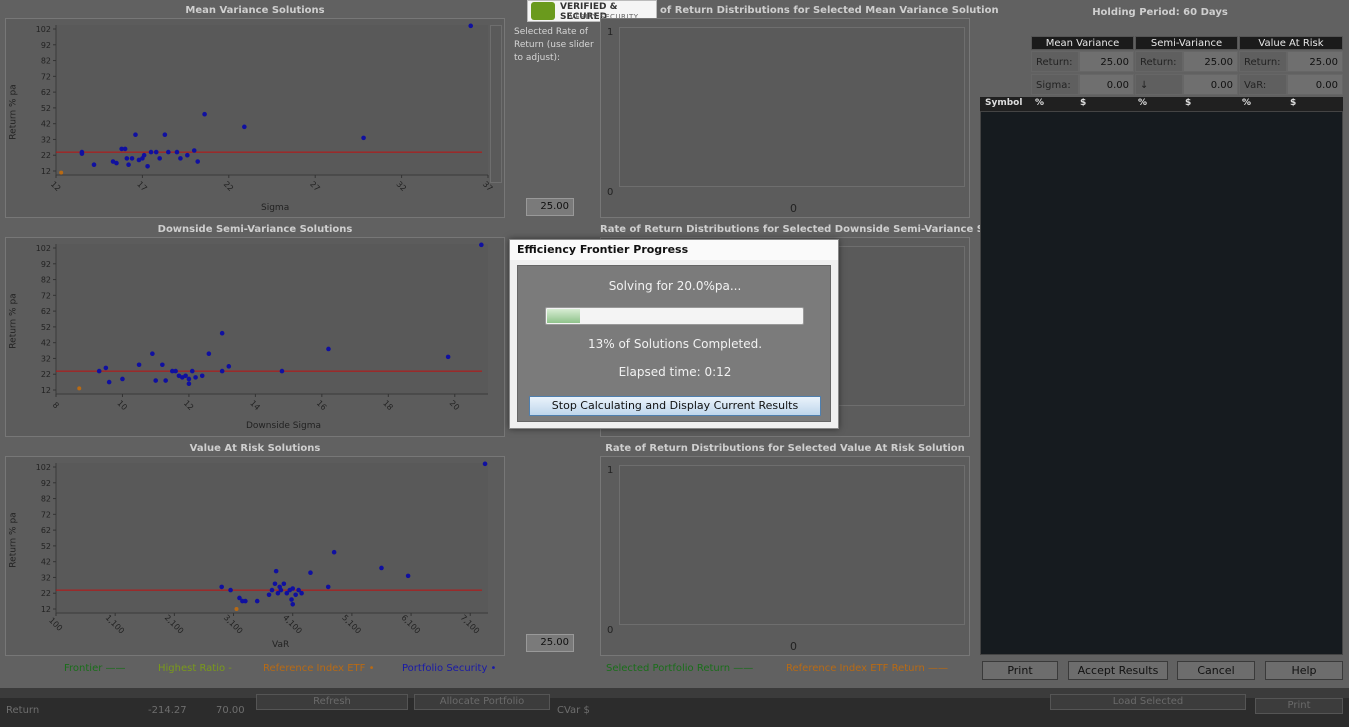 This screenshot has height=727, width=1349. Describe the element at coordinates (543, 11) in the screenshot. I see `lock-shield-icon` at that location.